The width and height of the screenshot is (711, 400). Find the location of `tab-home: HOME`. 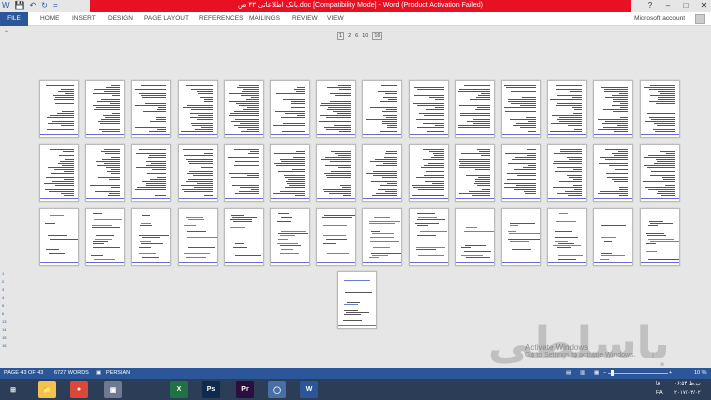

tab-home: HOME is located at coordinates (50, 19).